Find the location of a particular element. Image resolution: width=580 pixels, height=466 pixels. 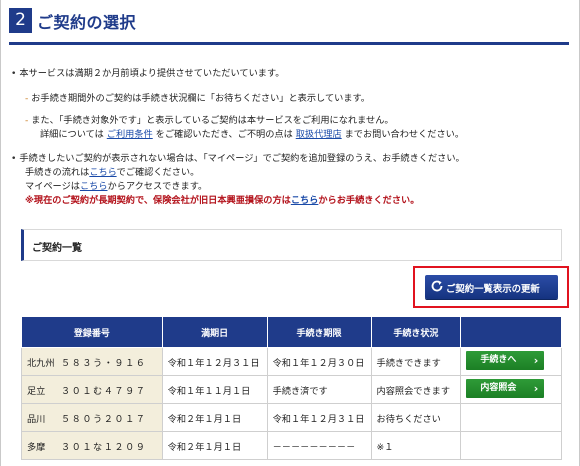

deadline-cell: 令和１年１２月３０日 is located at coordinates (319, 361).